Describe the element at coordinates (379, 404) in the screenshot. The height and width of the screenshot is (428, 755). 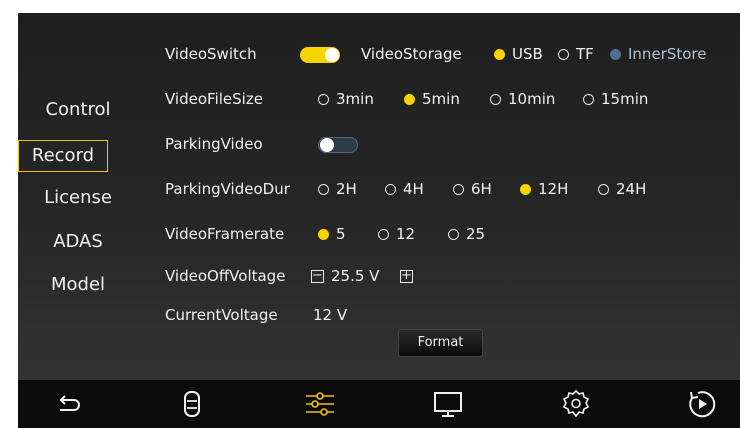
I see `bottom-nav-bar` at that location.